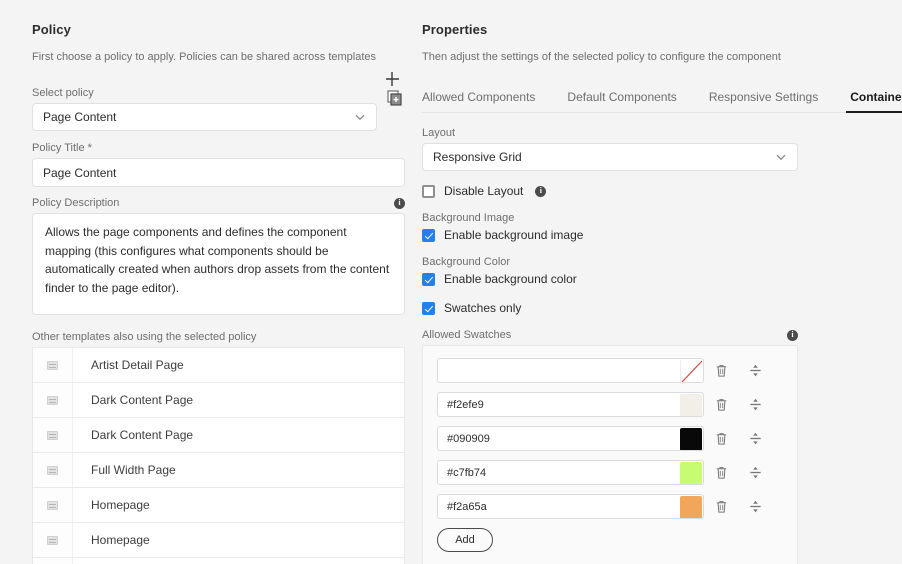 This screenshot has width=902, height=564. Describe the element at coordinates (570, 404) in the screenshot. I see `swatch-value-input: #f2efe9` at that location.